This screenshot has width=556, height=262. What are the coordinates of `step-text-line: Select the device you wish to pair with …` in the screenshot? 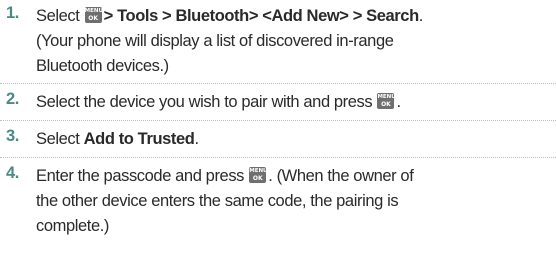 It's located at (218, 102).